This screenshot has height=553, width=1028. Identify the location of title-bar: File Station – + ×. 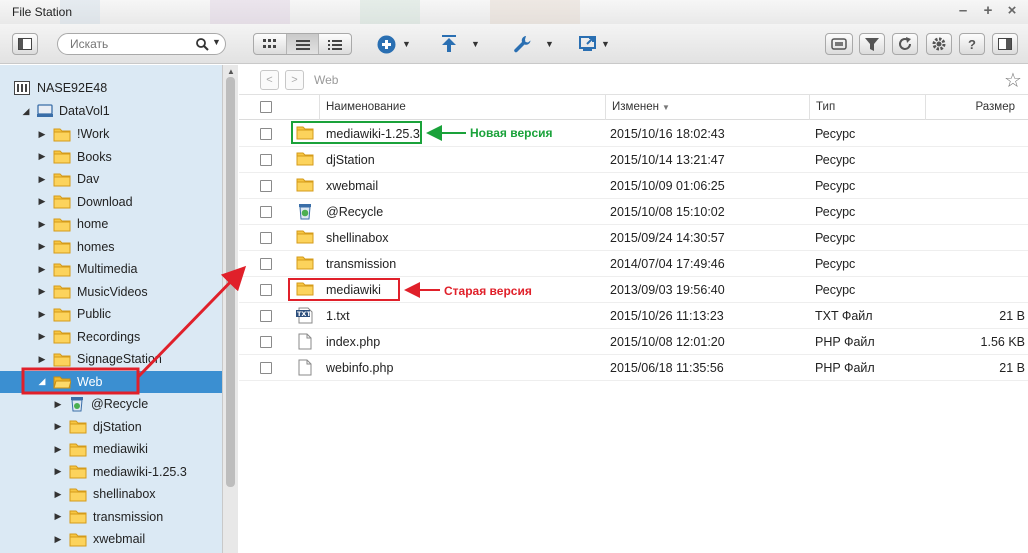
(514, 12).